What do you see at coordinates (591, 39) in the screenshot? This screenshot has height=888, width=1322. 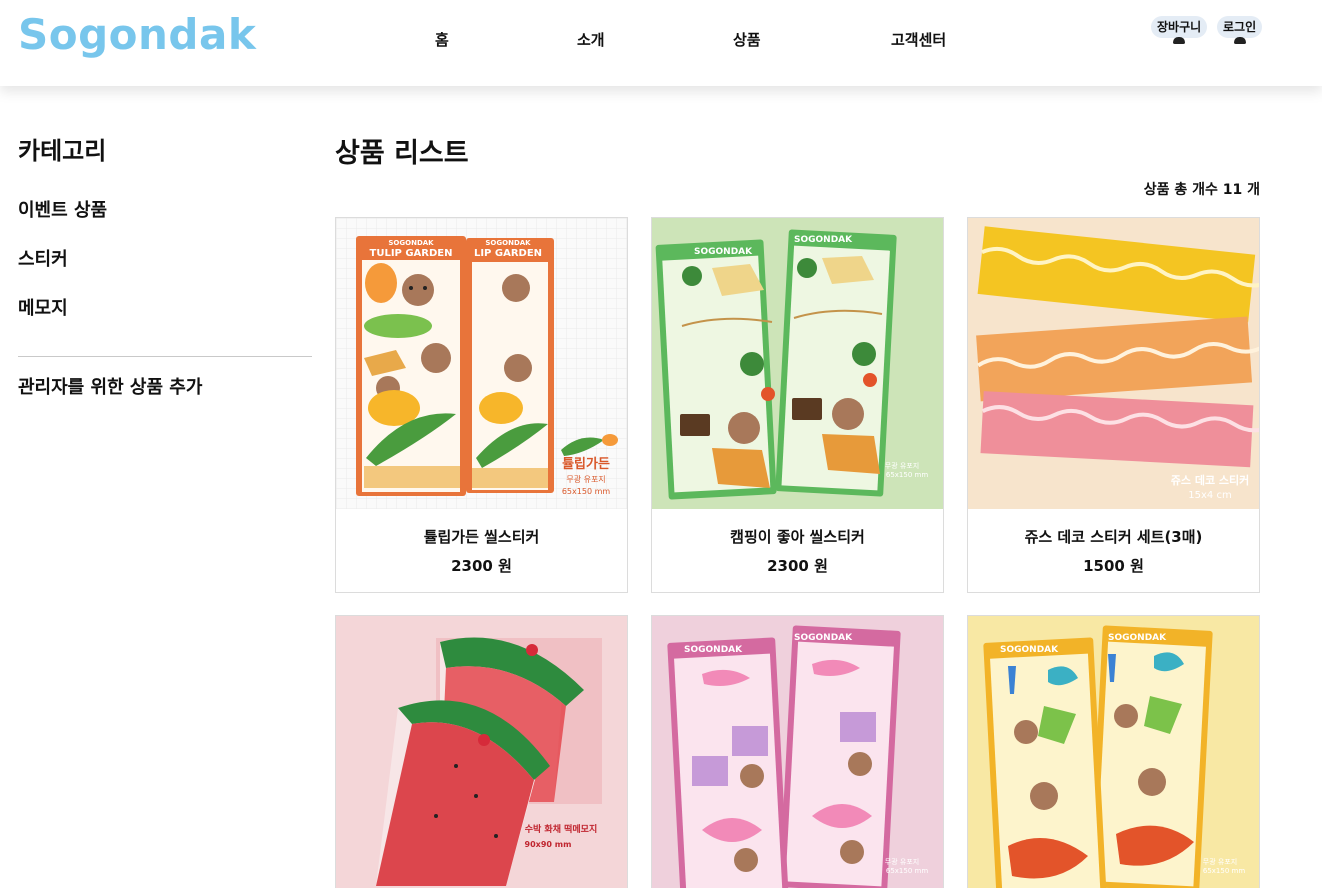 I see `nav-about: 소개` at bounding box center [591, 39].